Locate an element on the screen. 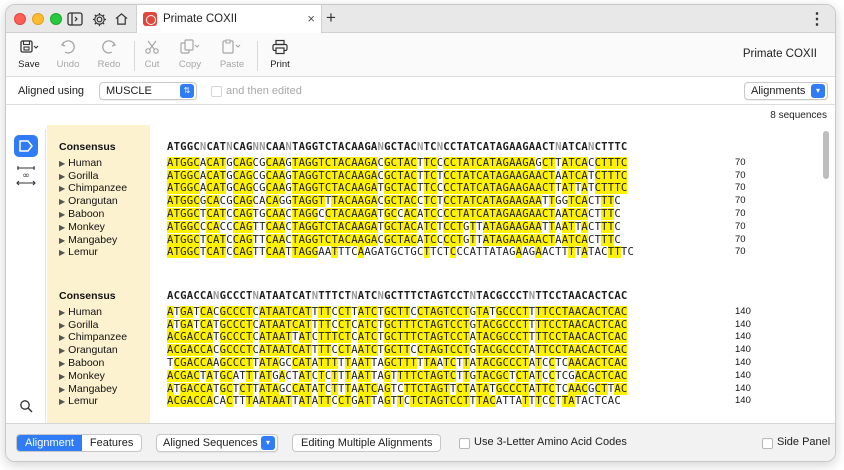 The width and height of the screenshot is (844, 470). three-letter-checkbox is located at coordinates (464, 443).